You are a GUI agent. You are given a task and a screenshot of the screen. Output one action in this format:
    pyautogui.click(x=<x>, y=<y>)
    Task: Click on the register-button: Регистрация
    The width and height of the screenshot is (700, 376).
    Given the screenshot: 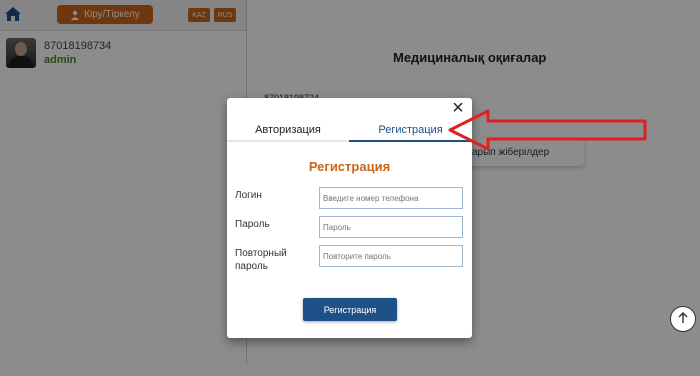 What is the action you would take?
    pyautogui.click(x=350, y=309)
    